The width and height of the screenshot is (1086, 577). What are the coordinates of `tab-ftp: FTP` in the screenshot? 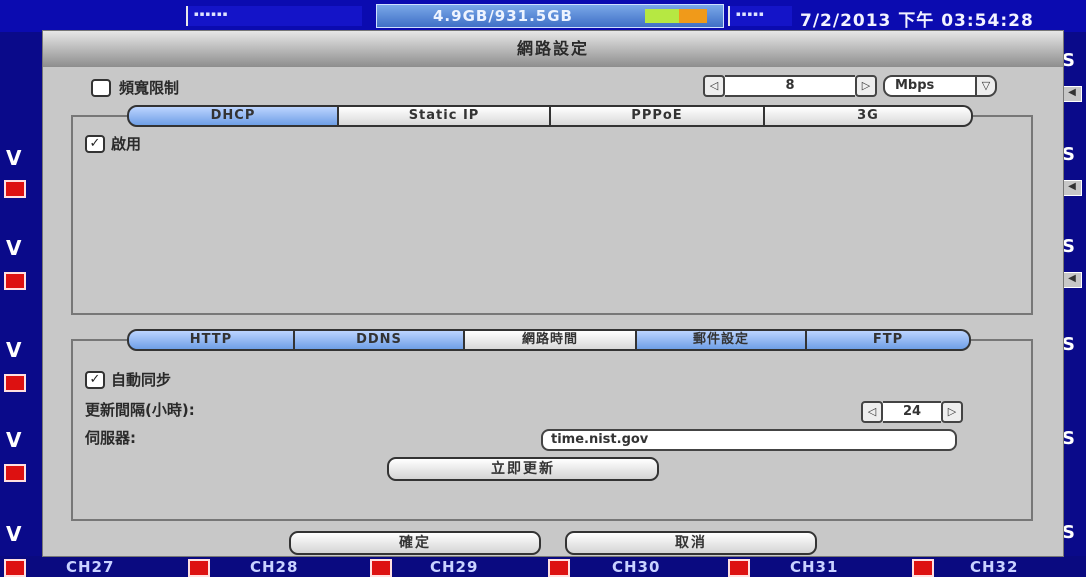 It's located at (889, 340).